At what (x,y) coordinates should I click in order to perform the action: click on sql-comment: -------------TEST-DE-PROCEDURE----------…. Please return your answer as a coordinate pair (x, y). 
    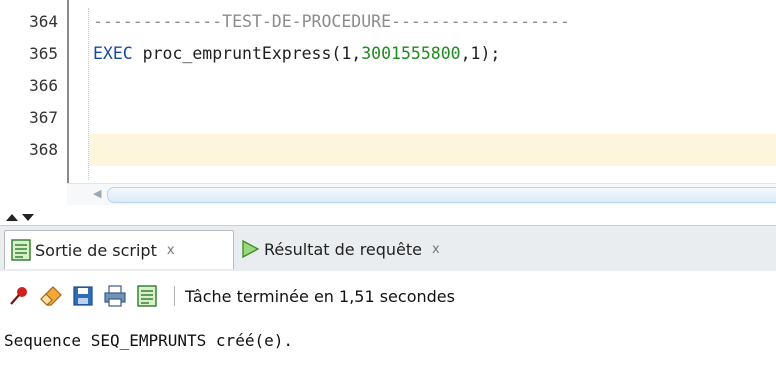
    Looking at the image, I should click on (331, 21).